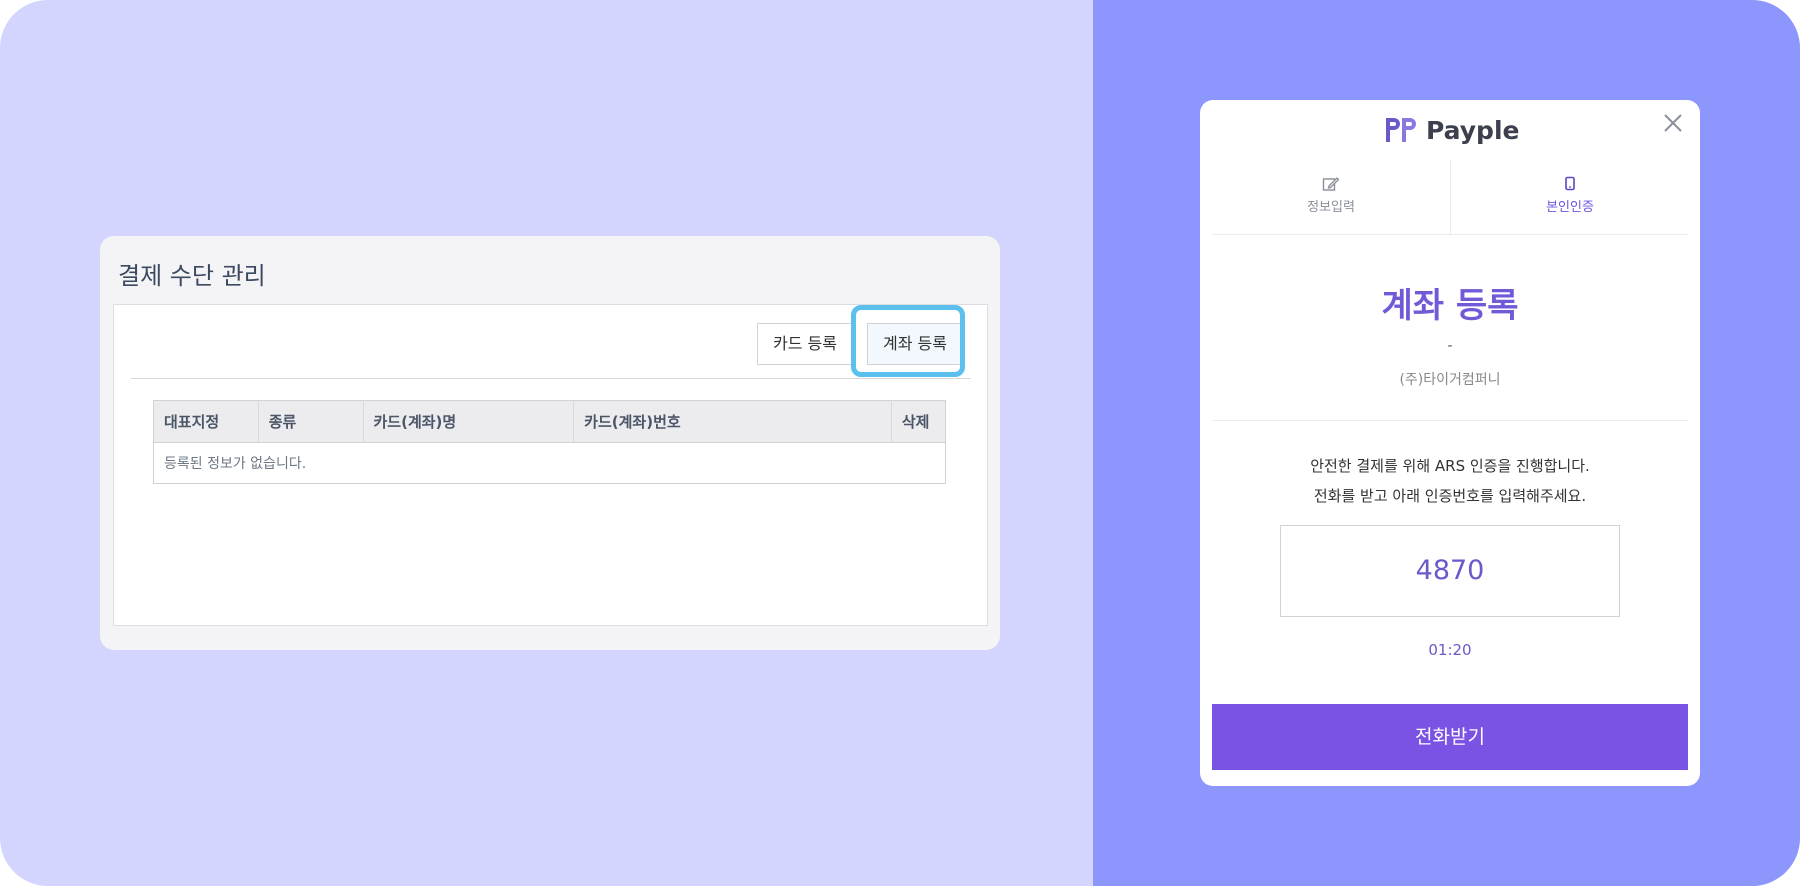 The image size is (1800, 886). What do you see at coordinates (918, 421) in the screenshot?
I see `column-header-delete: 삭제` at bounding box center [918, 421].